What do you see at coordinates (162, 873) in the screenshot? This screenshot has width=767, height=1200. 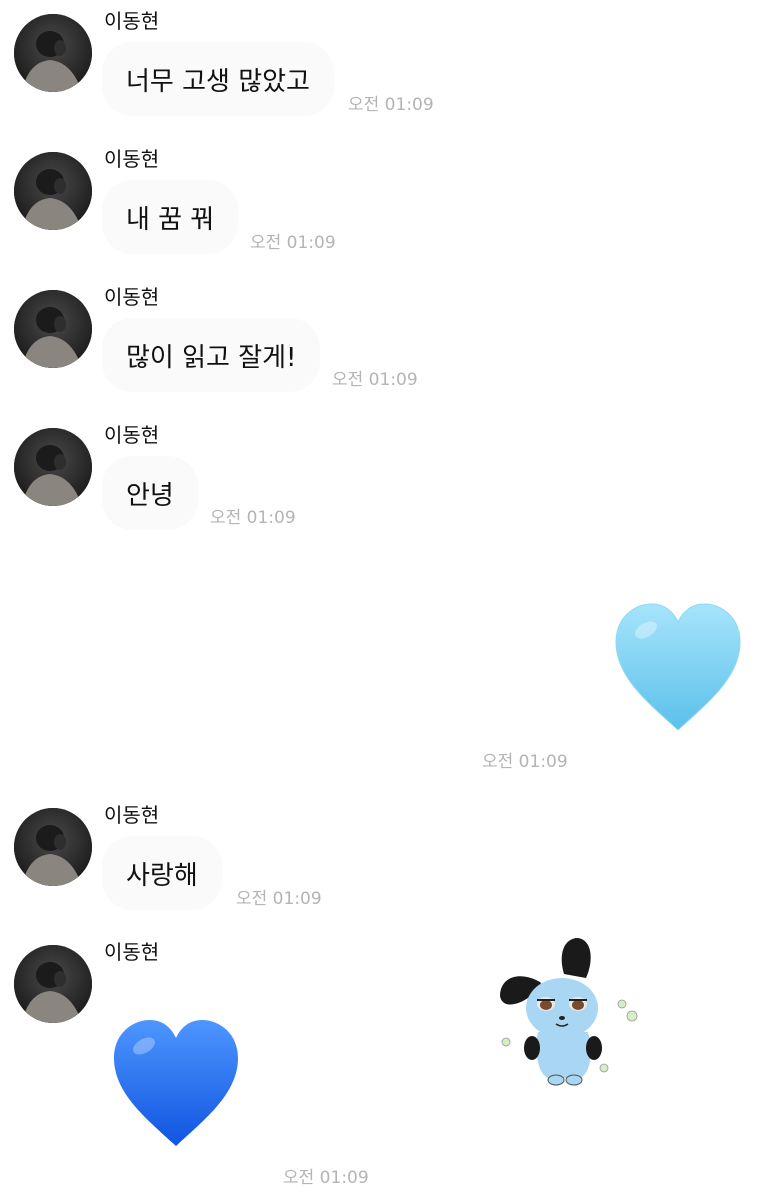 I see `message-bubble: 사랑해` at bounding box center [162, 873].